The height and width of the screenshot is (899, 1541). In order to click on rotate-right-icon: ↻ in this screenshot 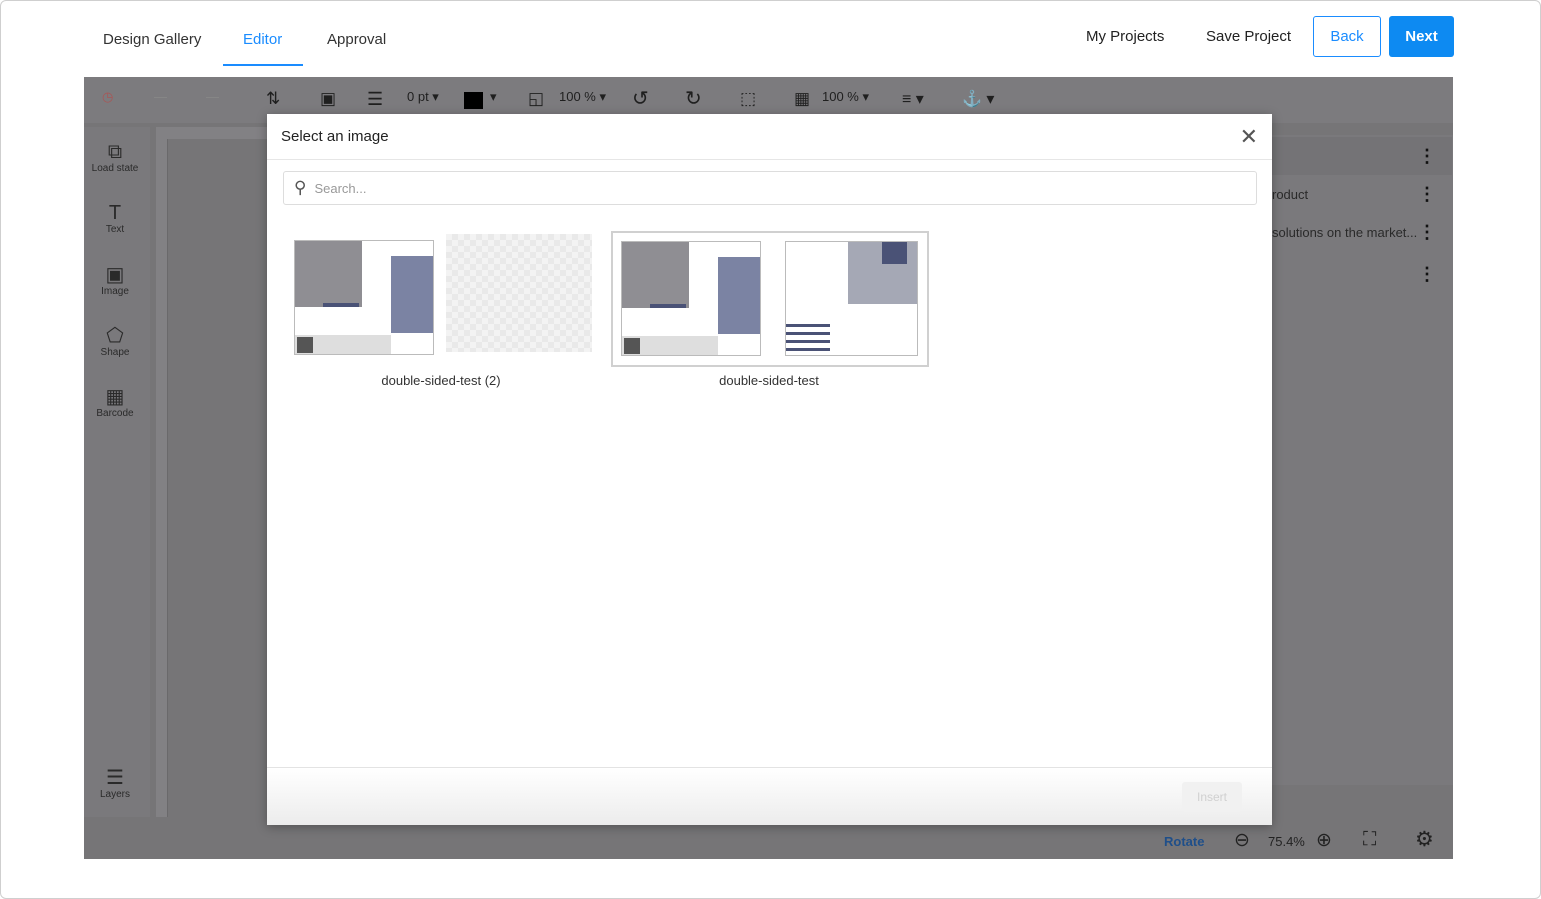, I will do `click(693, 98)`.